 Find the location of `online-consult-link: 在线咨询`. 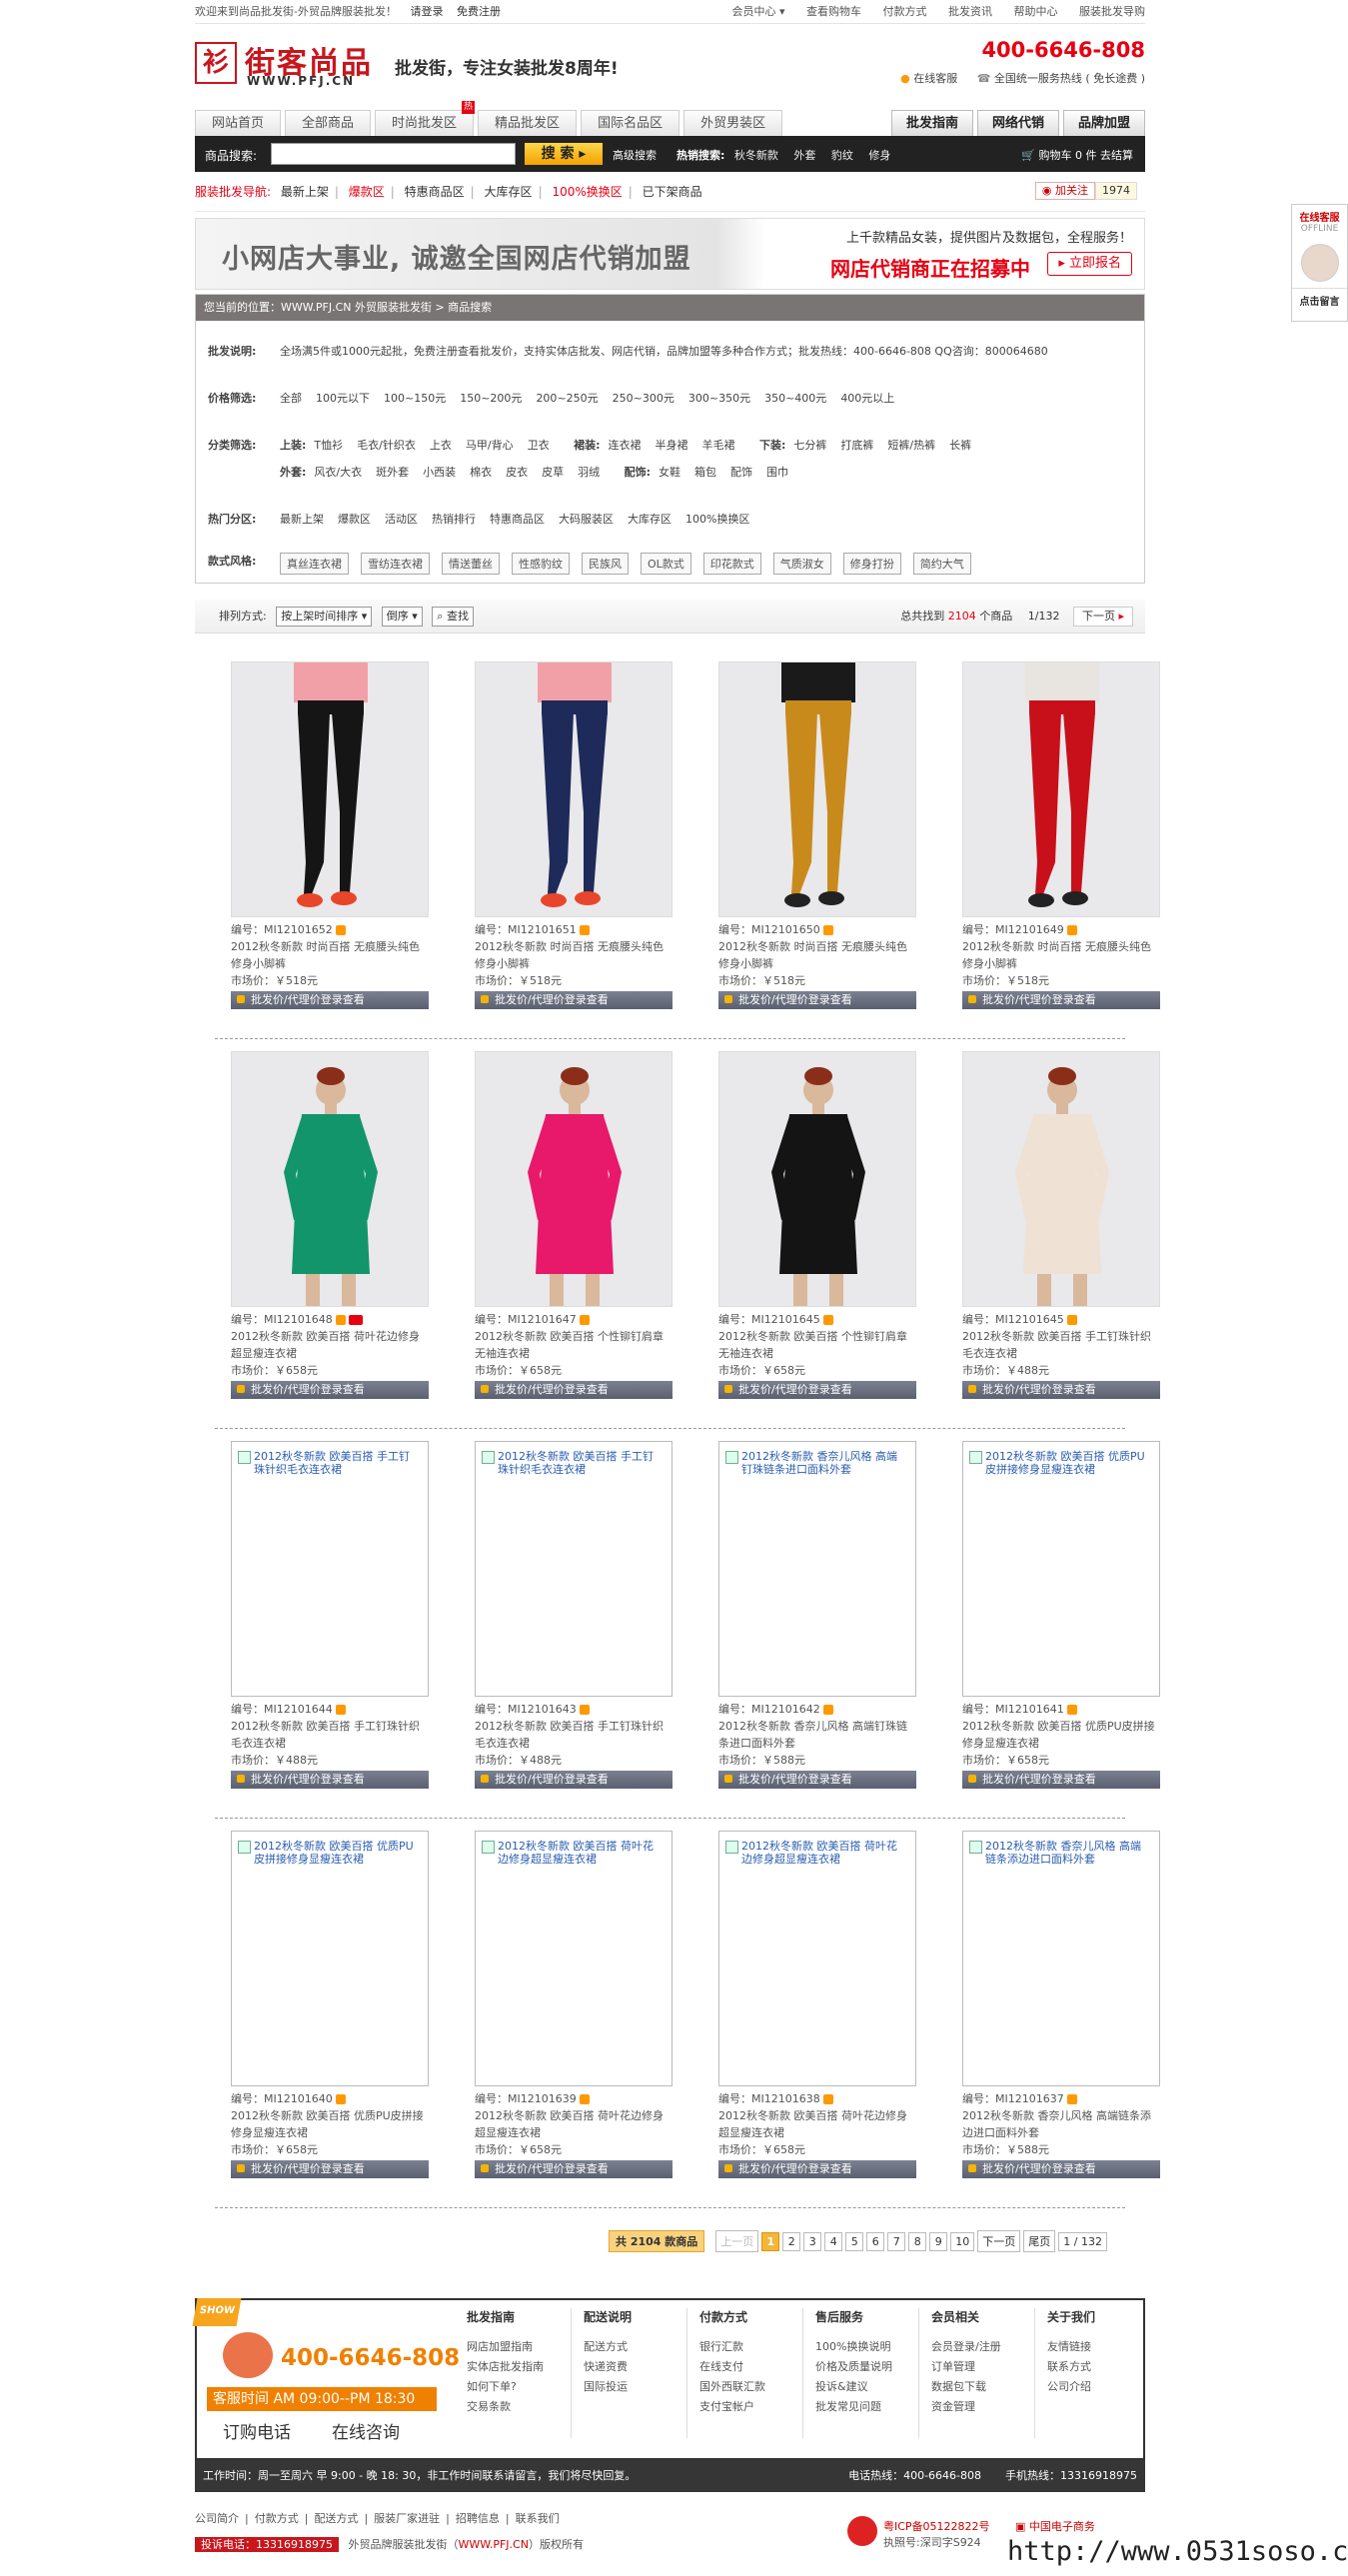

online-consult-link: 在线咨询 is located at coordinates (366, 2430).